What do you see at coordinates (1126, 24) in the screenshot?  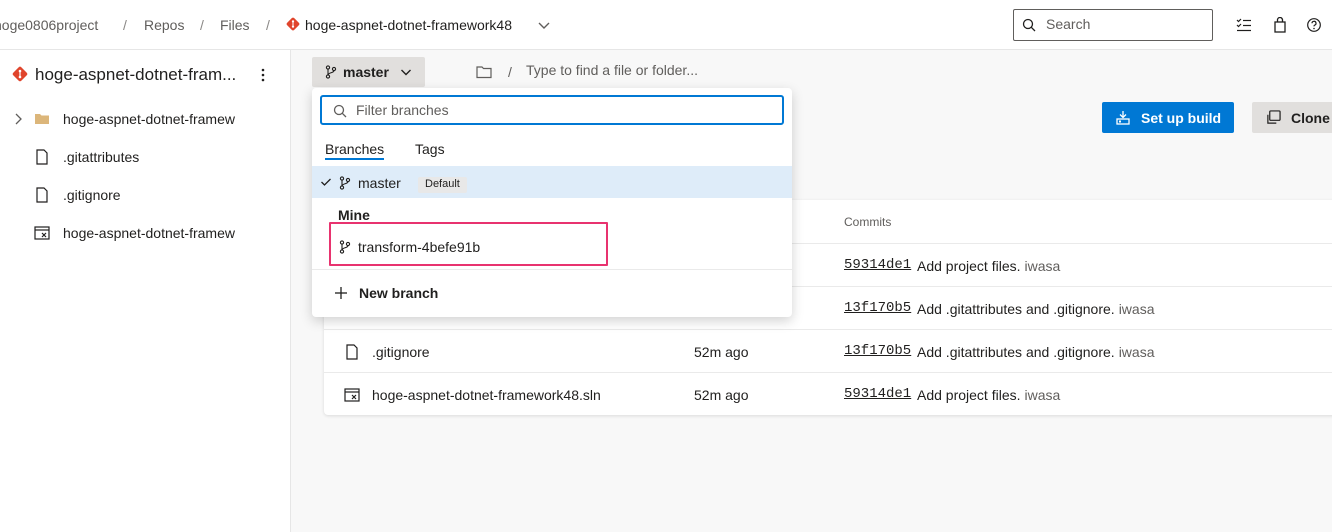 I see `search-input` at bounding box center [1126, 24].